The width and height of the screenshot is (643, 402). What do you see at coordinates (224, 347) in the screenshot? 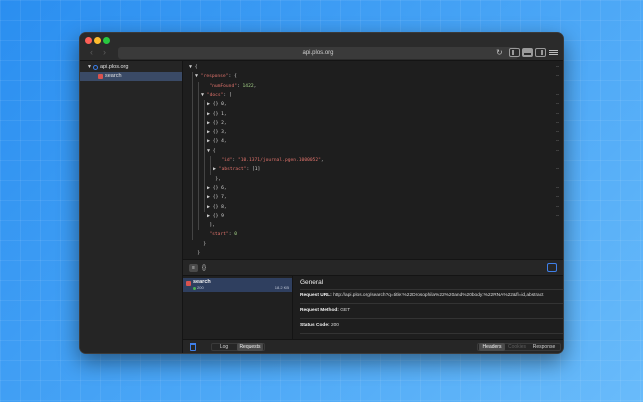
I see `tab-log: Log` at bounding box center [224, 347].